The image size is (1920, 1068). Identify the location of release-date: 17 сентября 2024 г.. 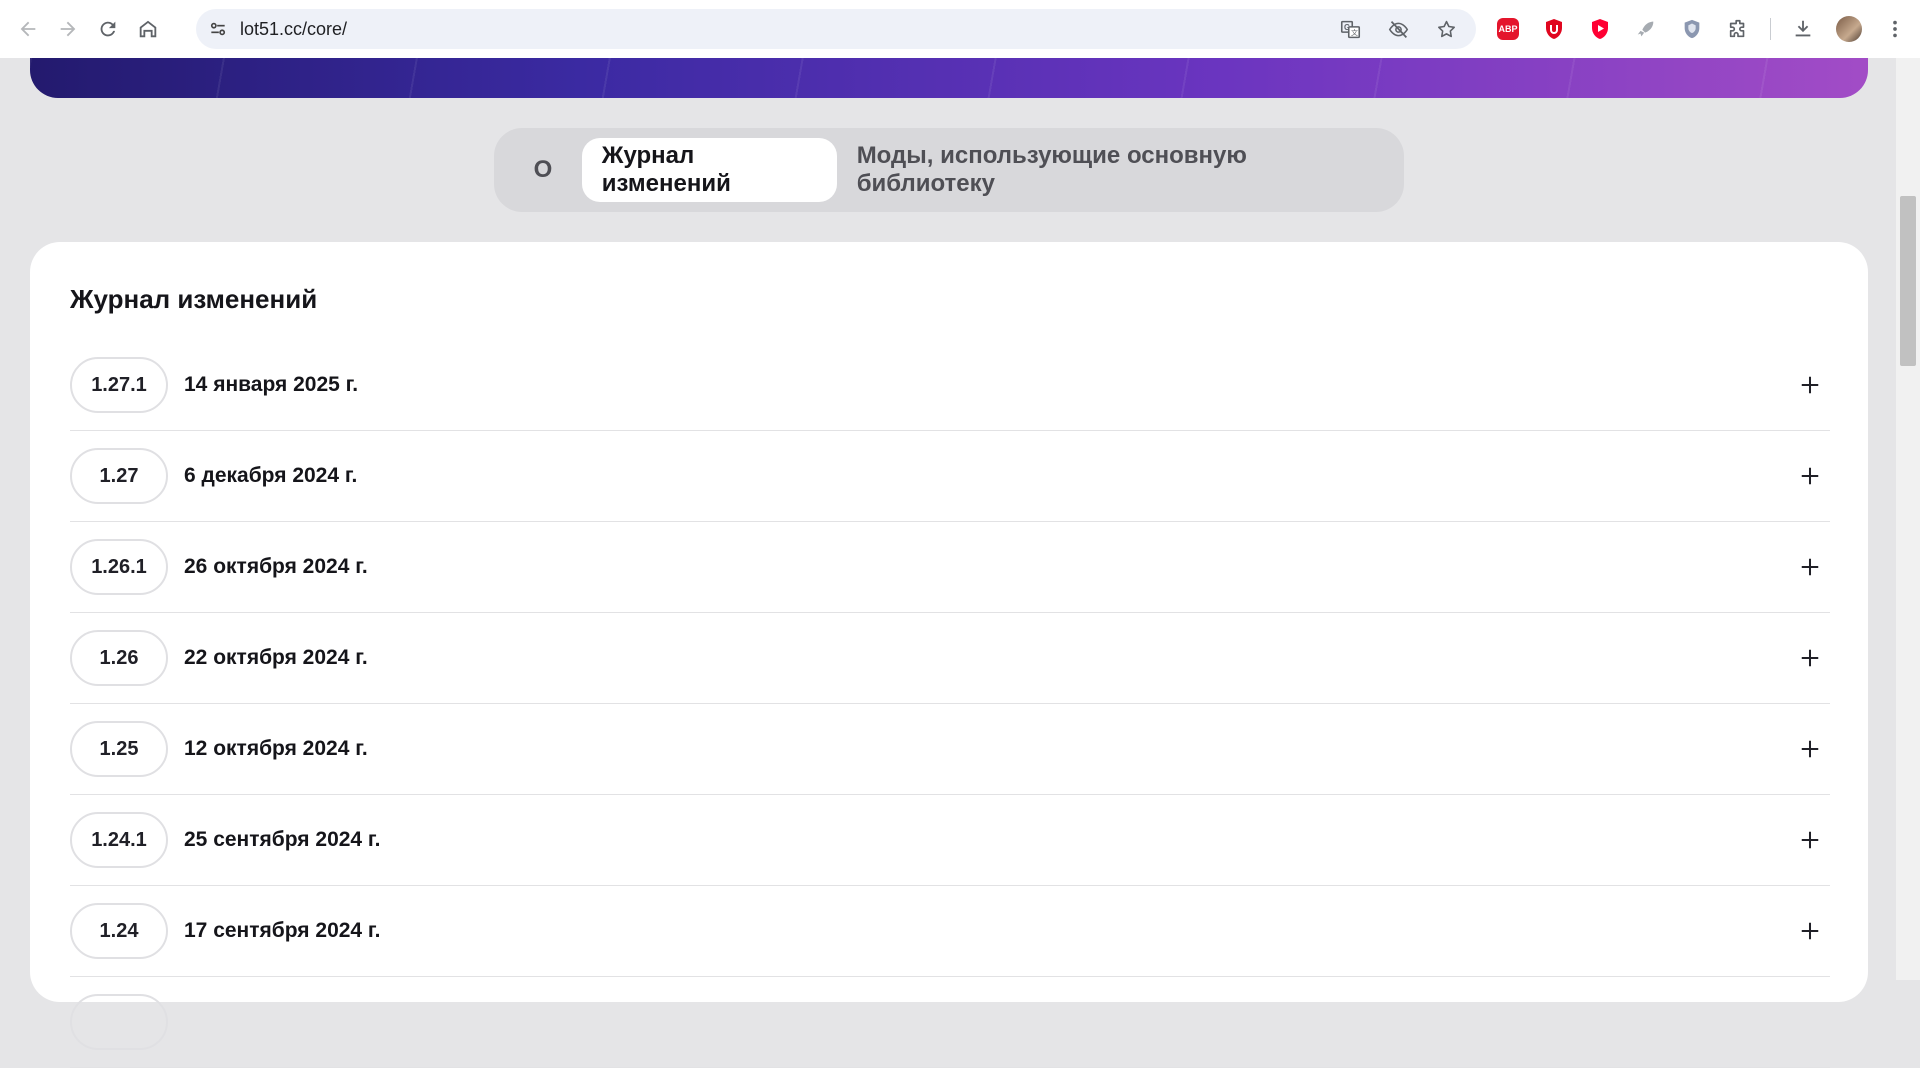
(282, 930).